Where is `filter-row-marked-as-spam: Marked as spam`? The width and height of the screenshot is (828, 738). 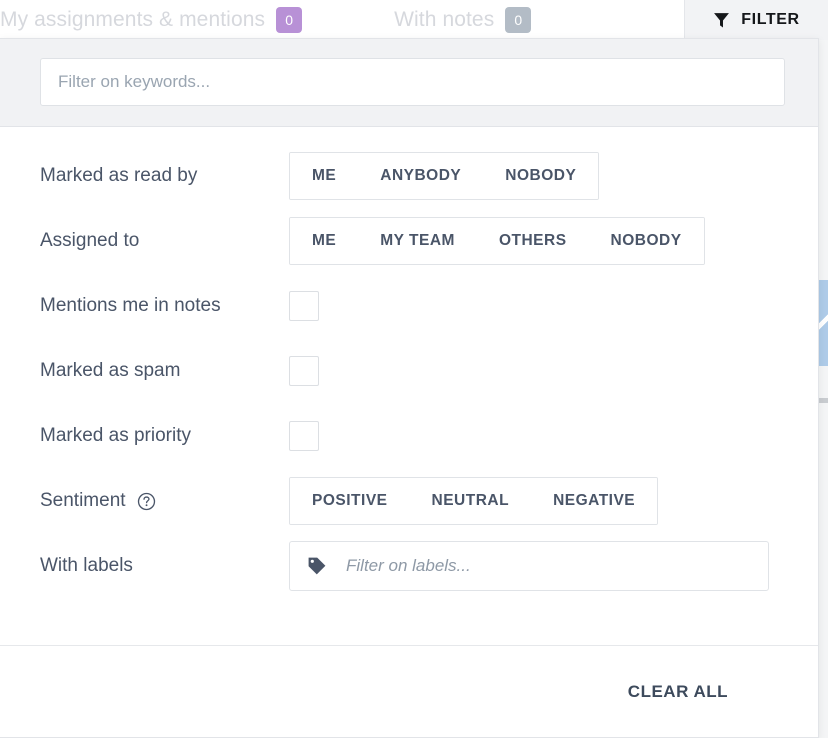 filter-row-marked-as-spam: Marked as spam is located at coordinates (409, 371).